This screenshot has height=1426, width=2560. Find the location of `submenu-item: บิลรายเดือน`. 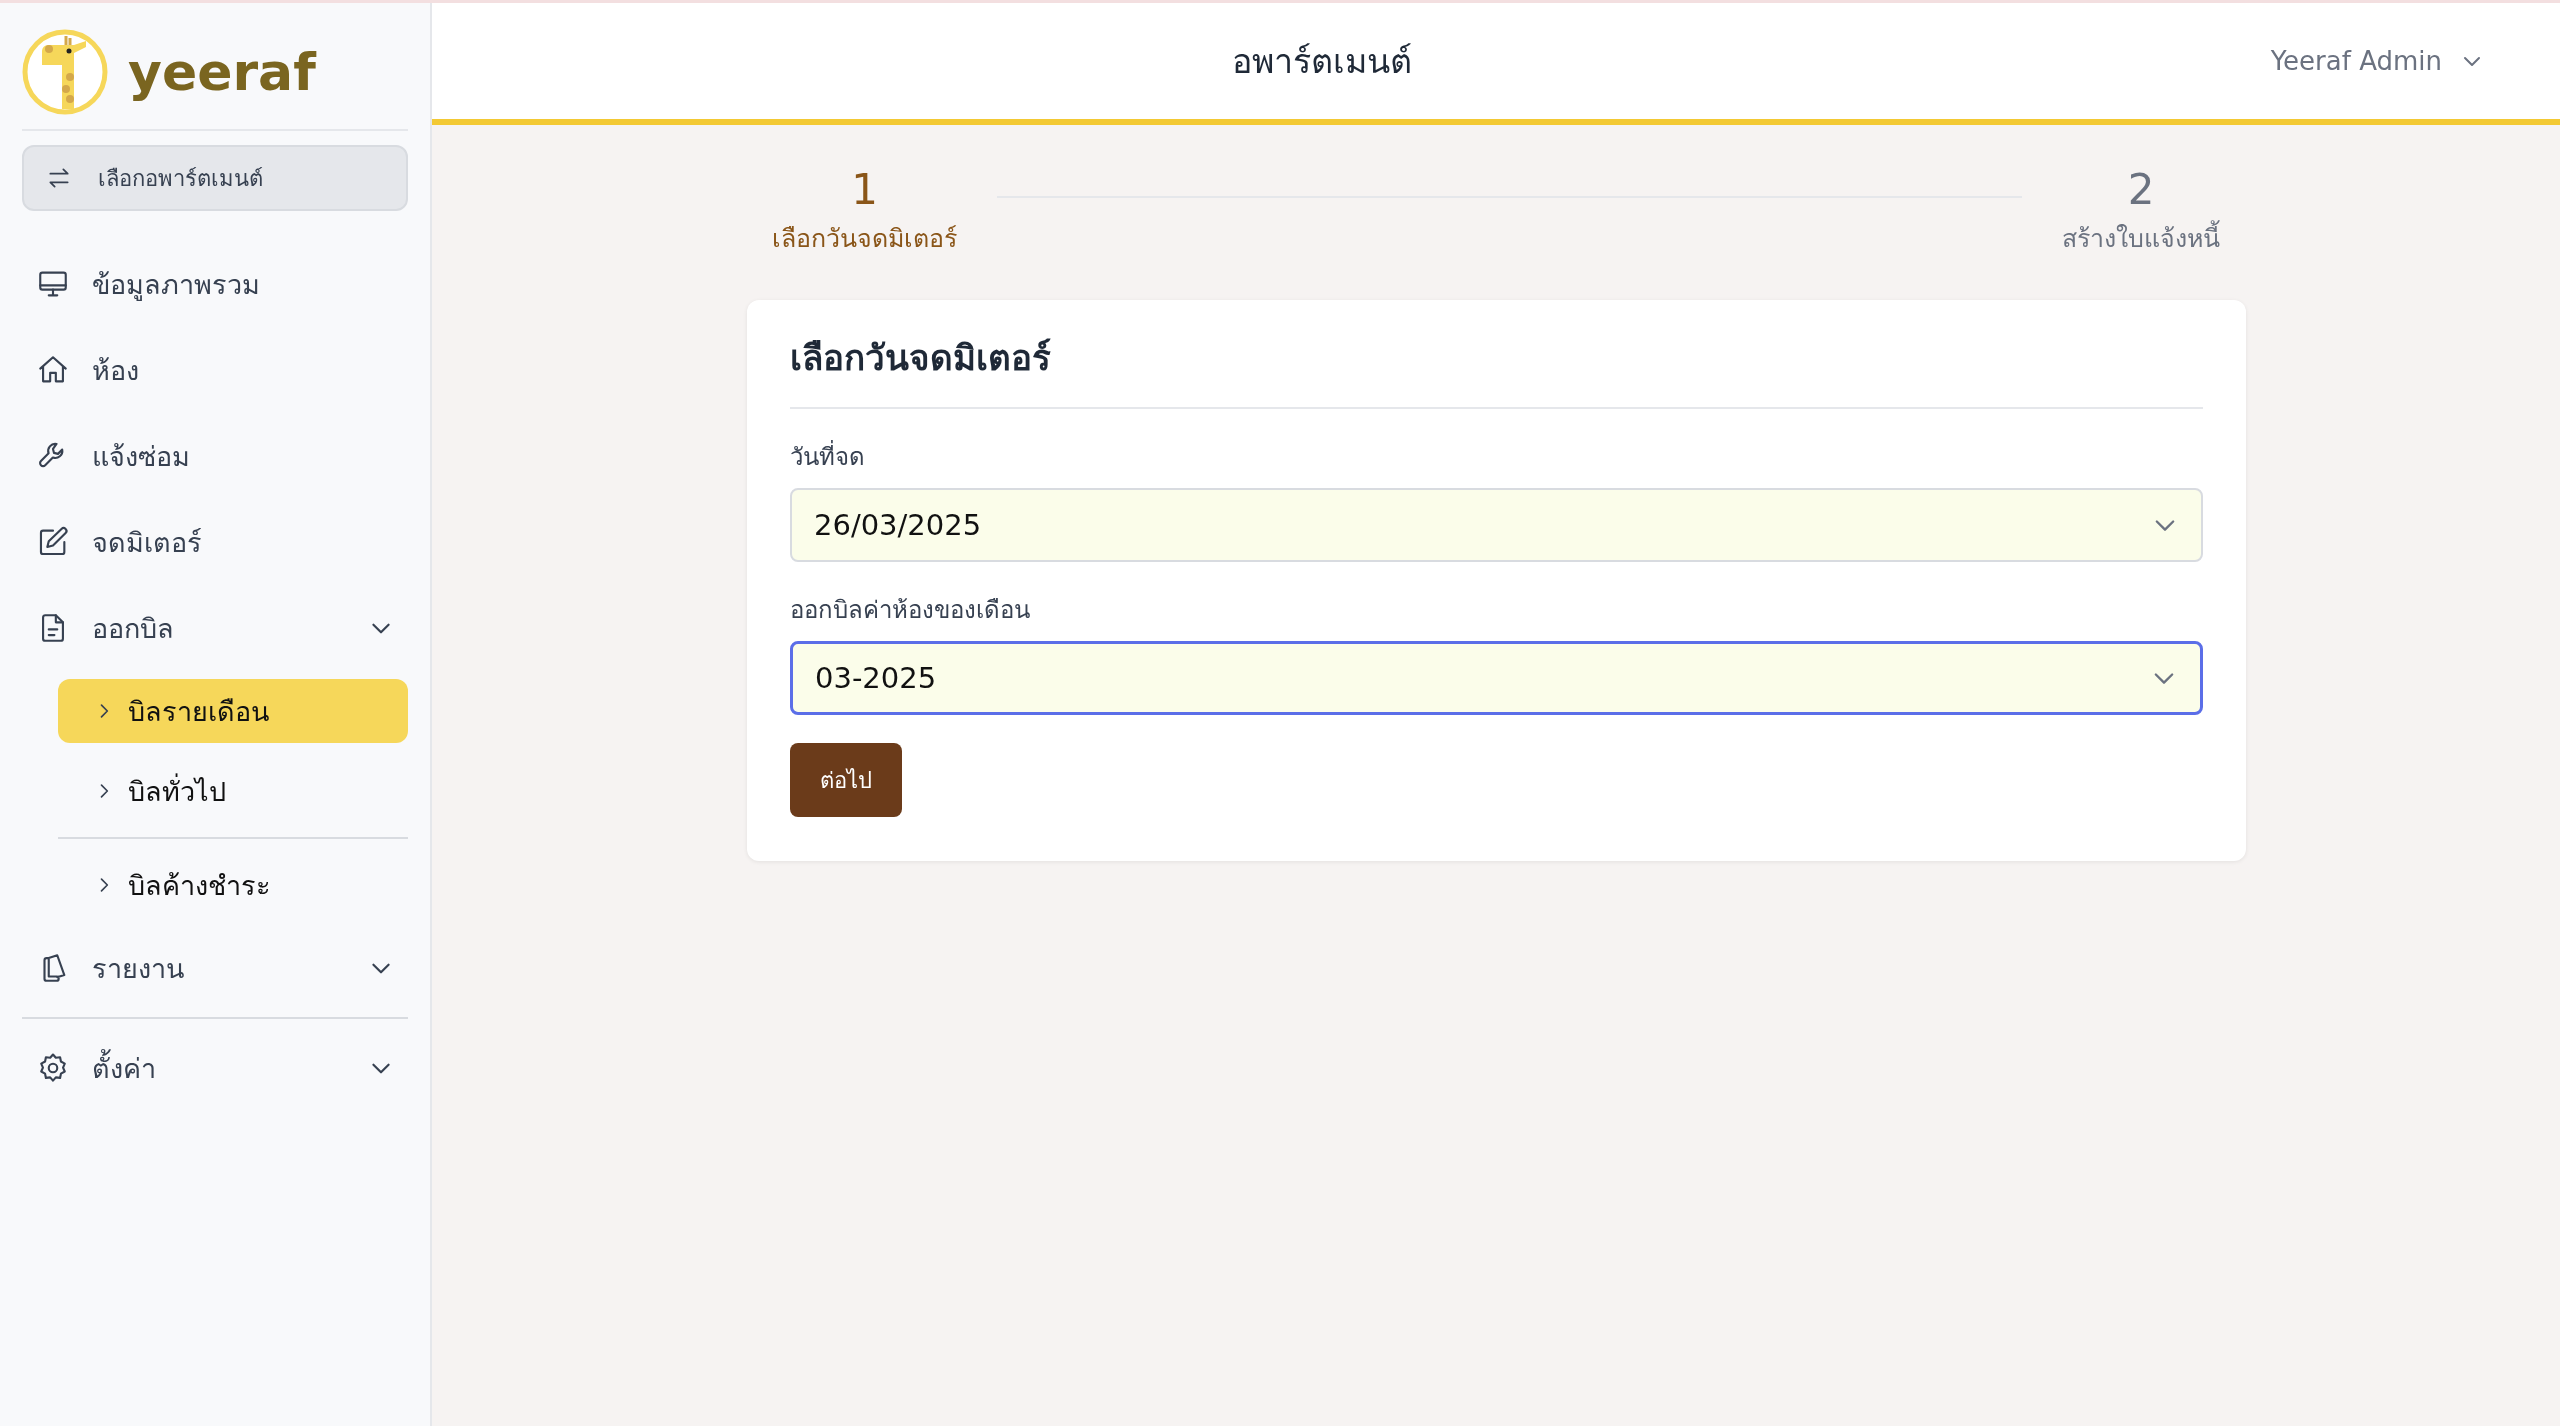

submenu-item: บิลรายเดือน is located at coordinates (233, 711).